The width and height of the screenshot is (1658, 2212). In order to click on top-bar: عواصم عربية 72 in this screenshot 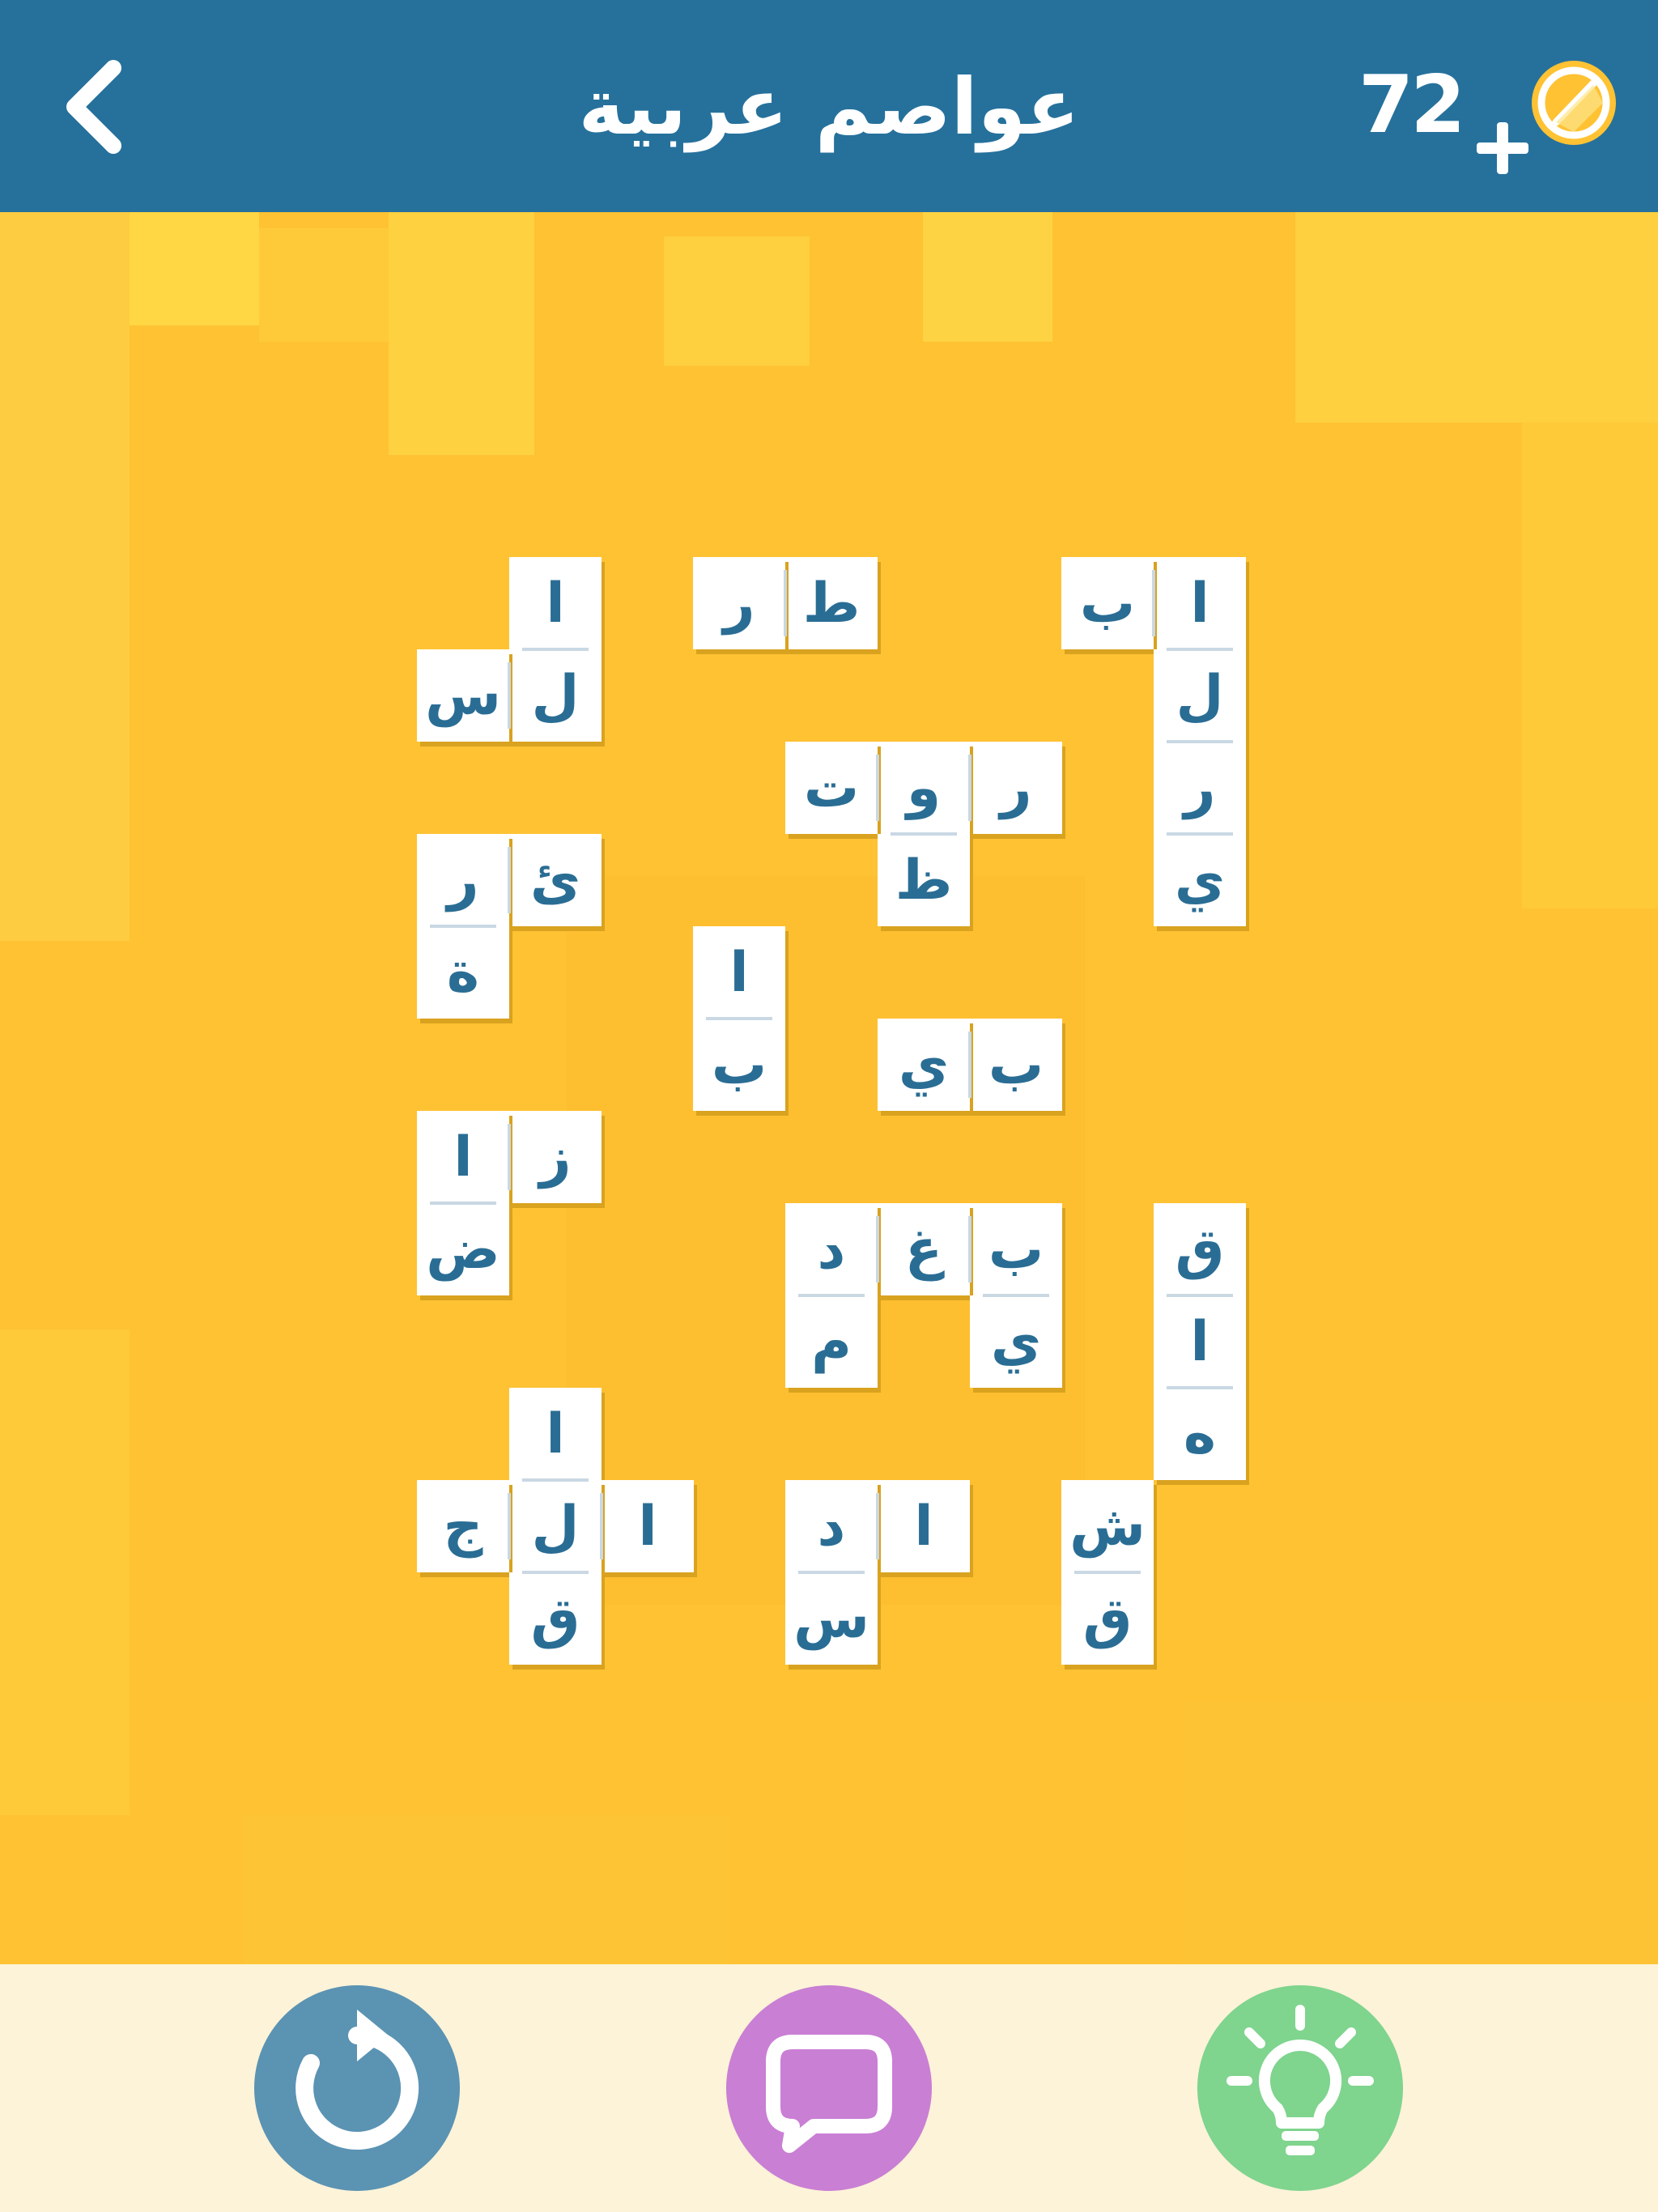, I will do `click(829, 106)`.